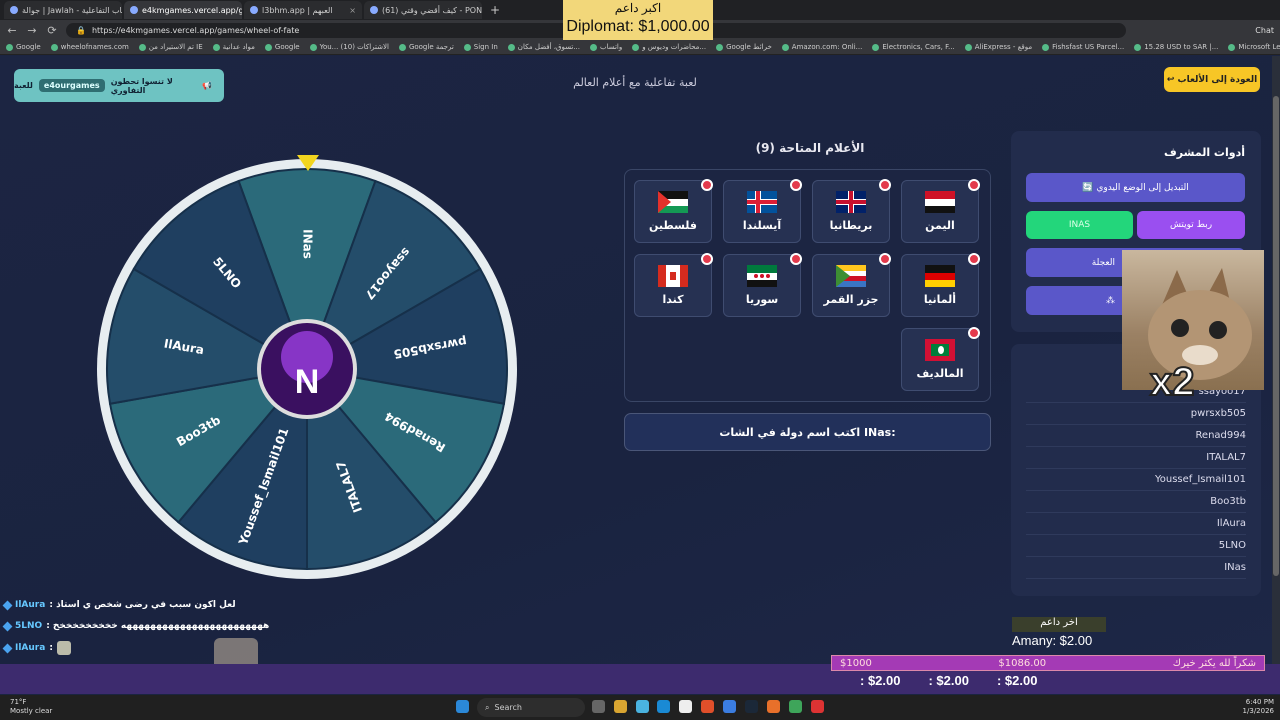  I want to click on flag-name: المالديف, so click(940, 373).